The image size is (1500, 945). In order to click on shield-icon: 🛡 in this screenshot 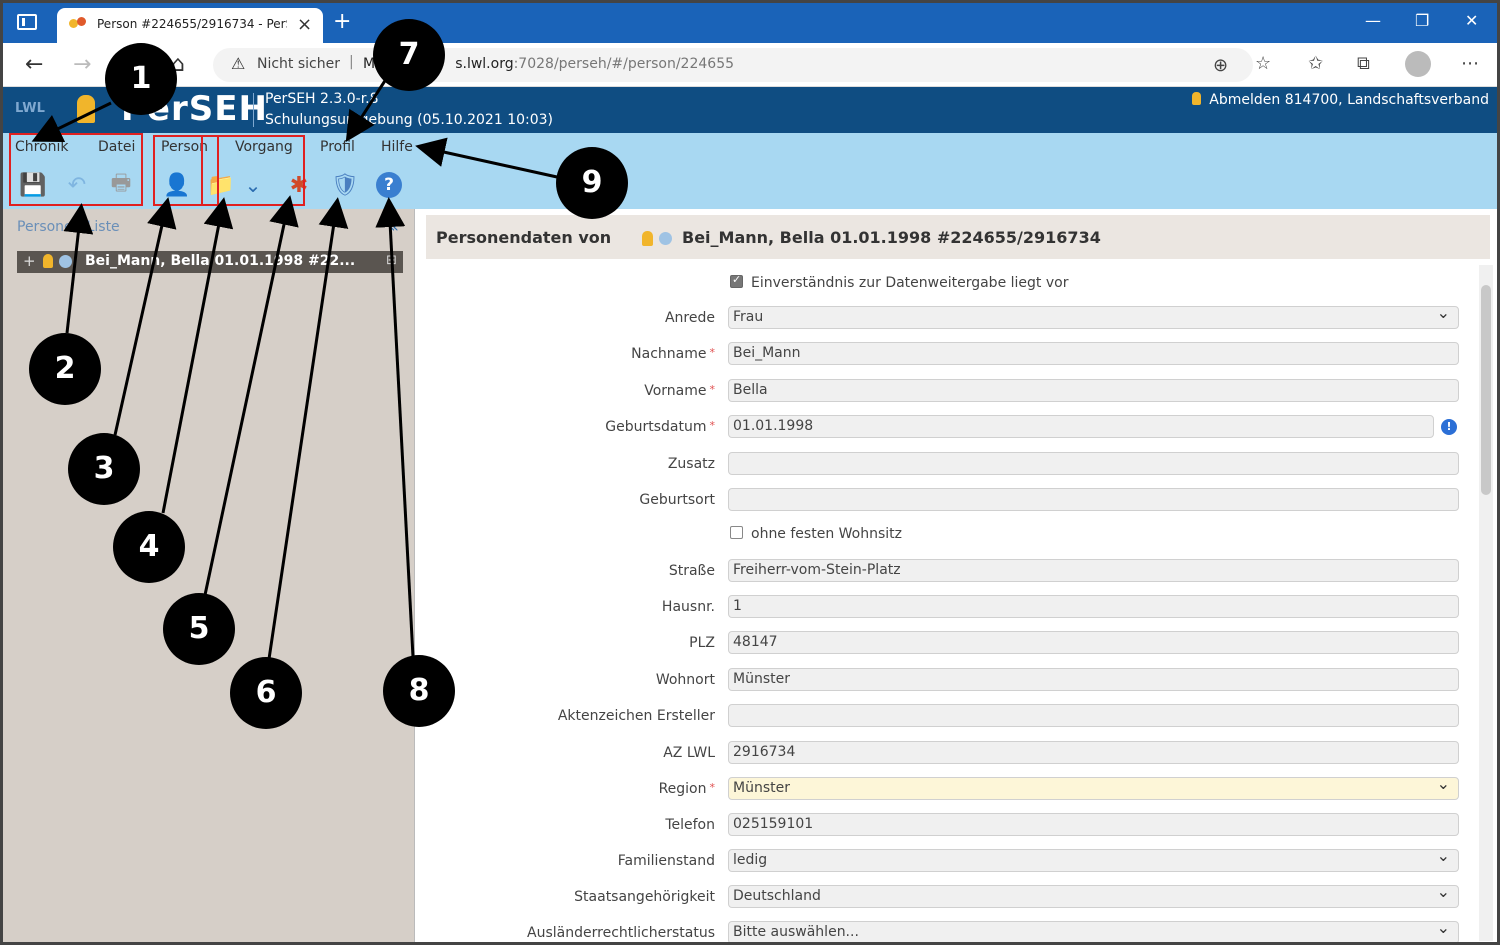, I will do `click(345, 185)`.